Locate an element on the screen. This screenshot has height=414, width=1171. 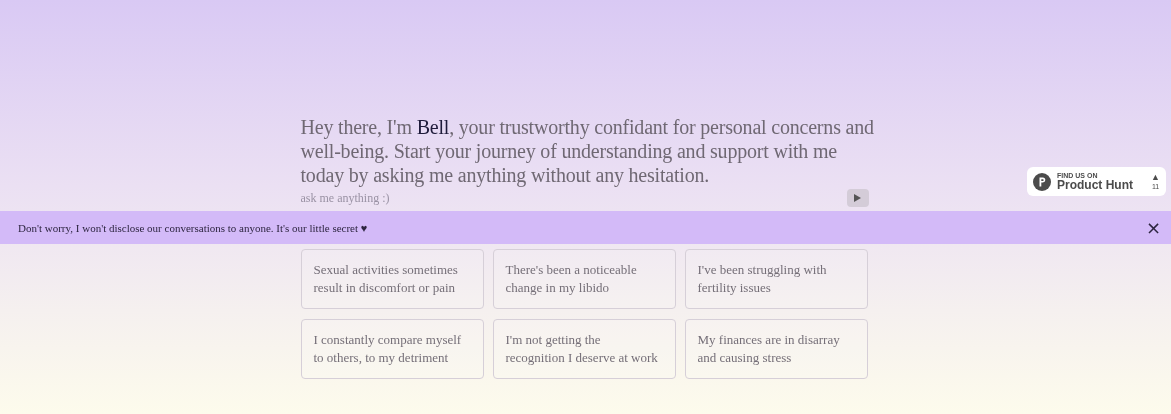
intro-text: Hey there, I'm Bell, your trustworthy confidant for personal concerns and well-being. Start your journey of understanding and support with me today by asking me anything without any hesitation. is located at coordinates (587, 151).